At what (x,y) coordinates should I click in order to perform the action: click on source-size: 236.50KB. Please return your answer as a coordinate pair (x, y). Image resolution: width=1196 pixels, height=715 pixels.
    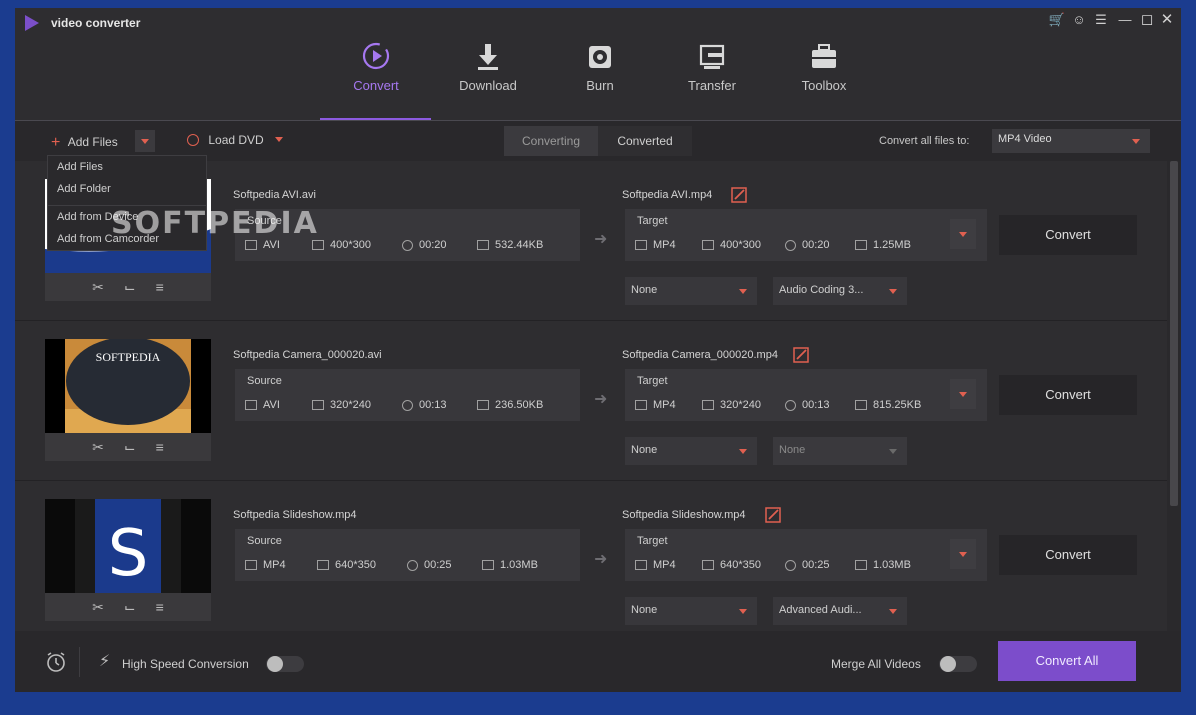
    Looking at the image, I should click on (510, 405).